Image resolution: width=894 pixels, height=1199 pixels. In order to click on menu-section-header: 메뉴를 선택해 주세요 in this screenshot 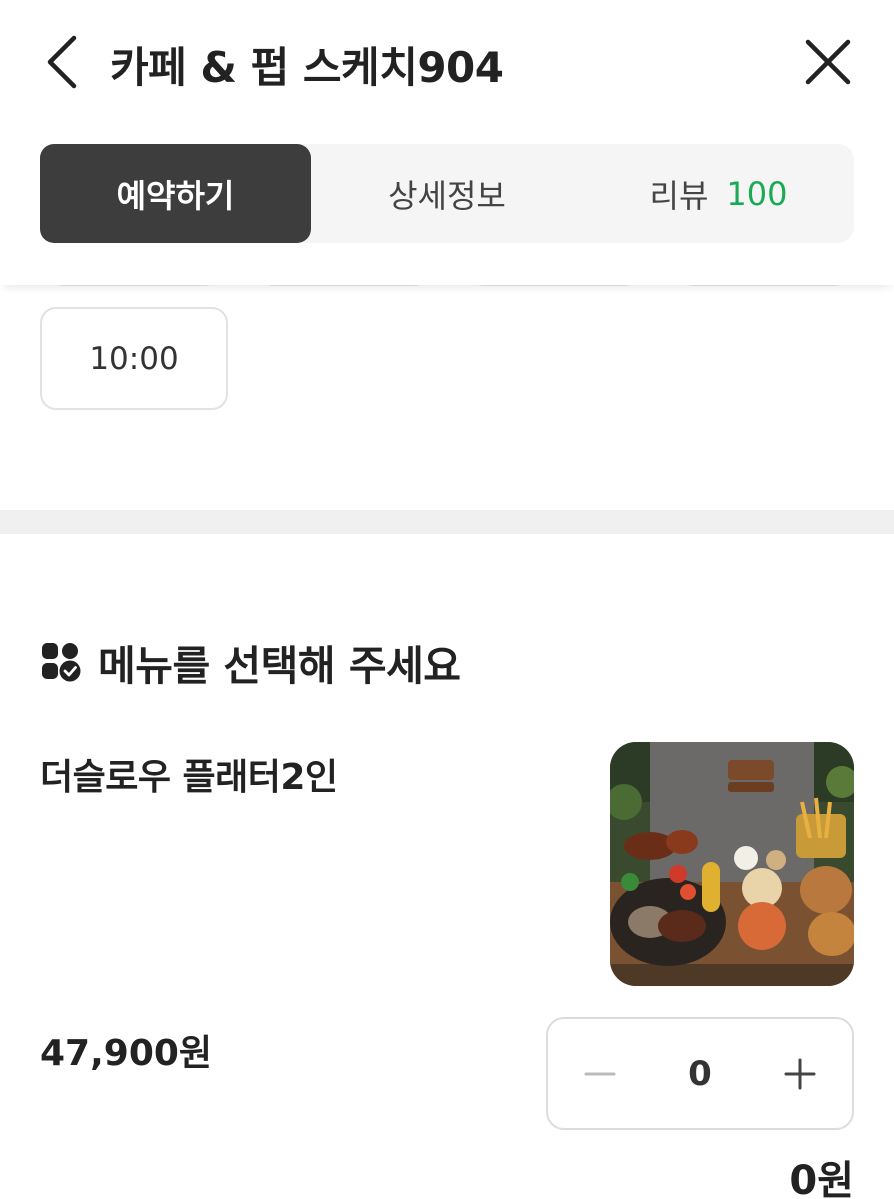, I will do `click(250, 662)`.